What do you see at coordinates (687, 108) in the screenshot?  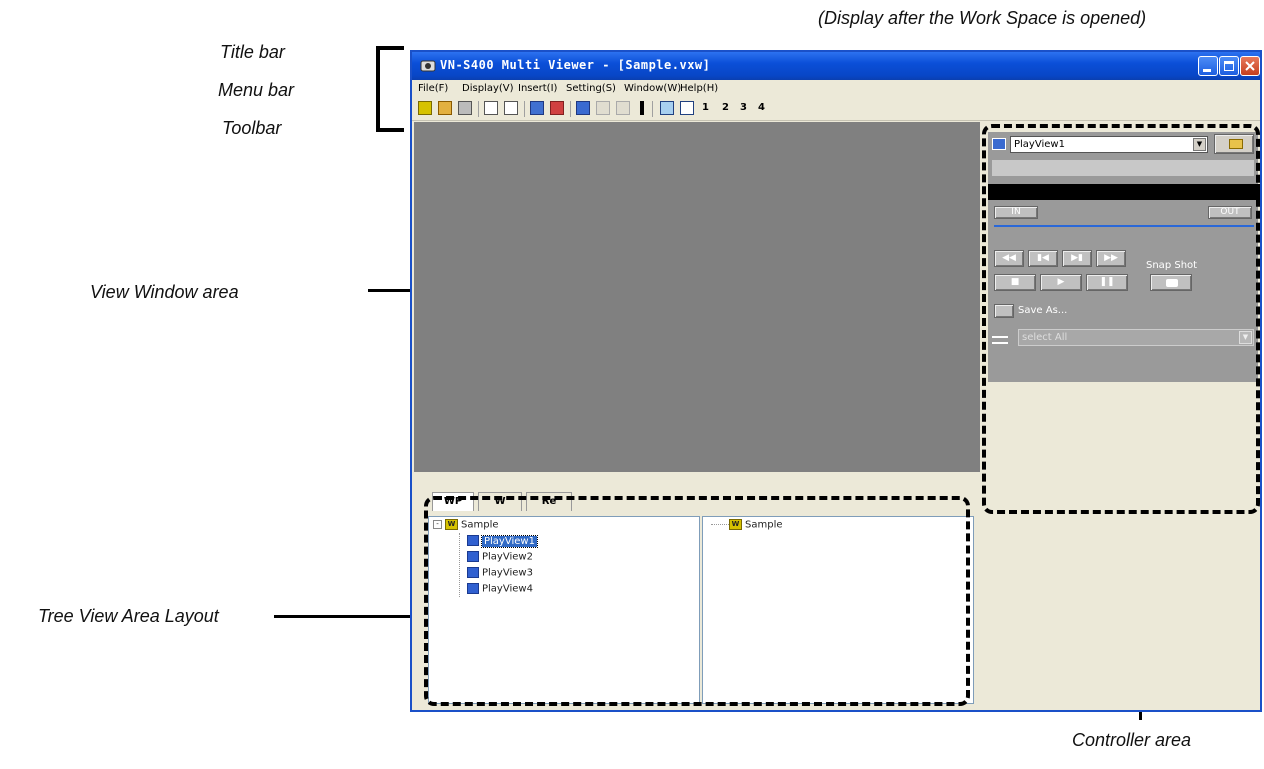 I see `window-frame-icon` at bounding box center [687, 108].